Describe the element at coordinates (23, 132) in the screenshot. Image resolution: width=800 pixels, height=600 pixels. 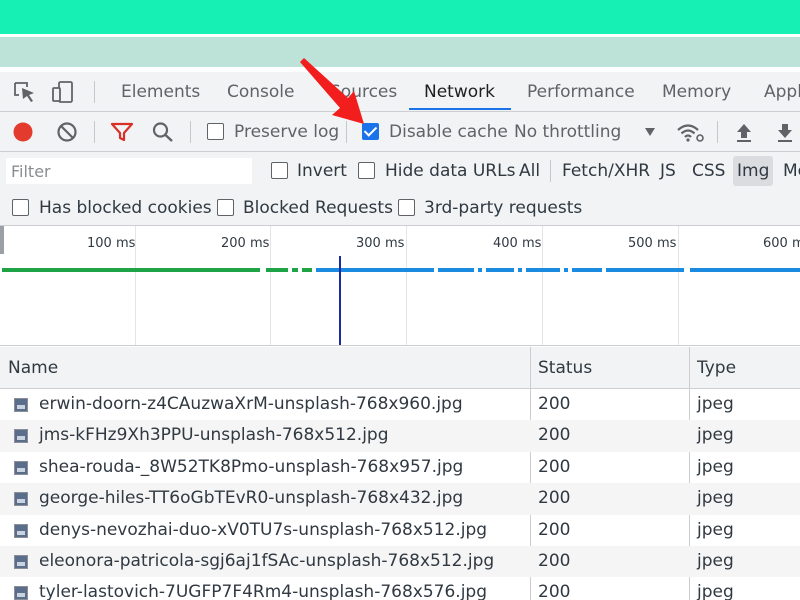
I see `record-icon` at that location.